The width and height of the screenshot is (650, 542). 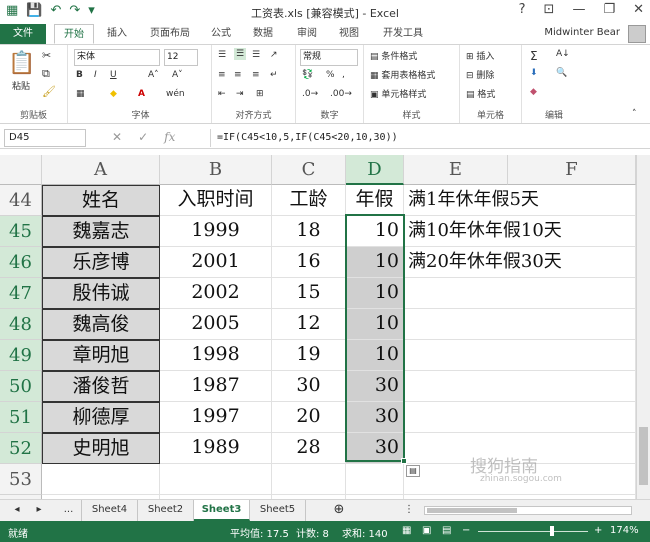 I want to click on font-name-select: 宋体, so click(x=117, y=57).